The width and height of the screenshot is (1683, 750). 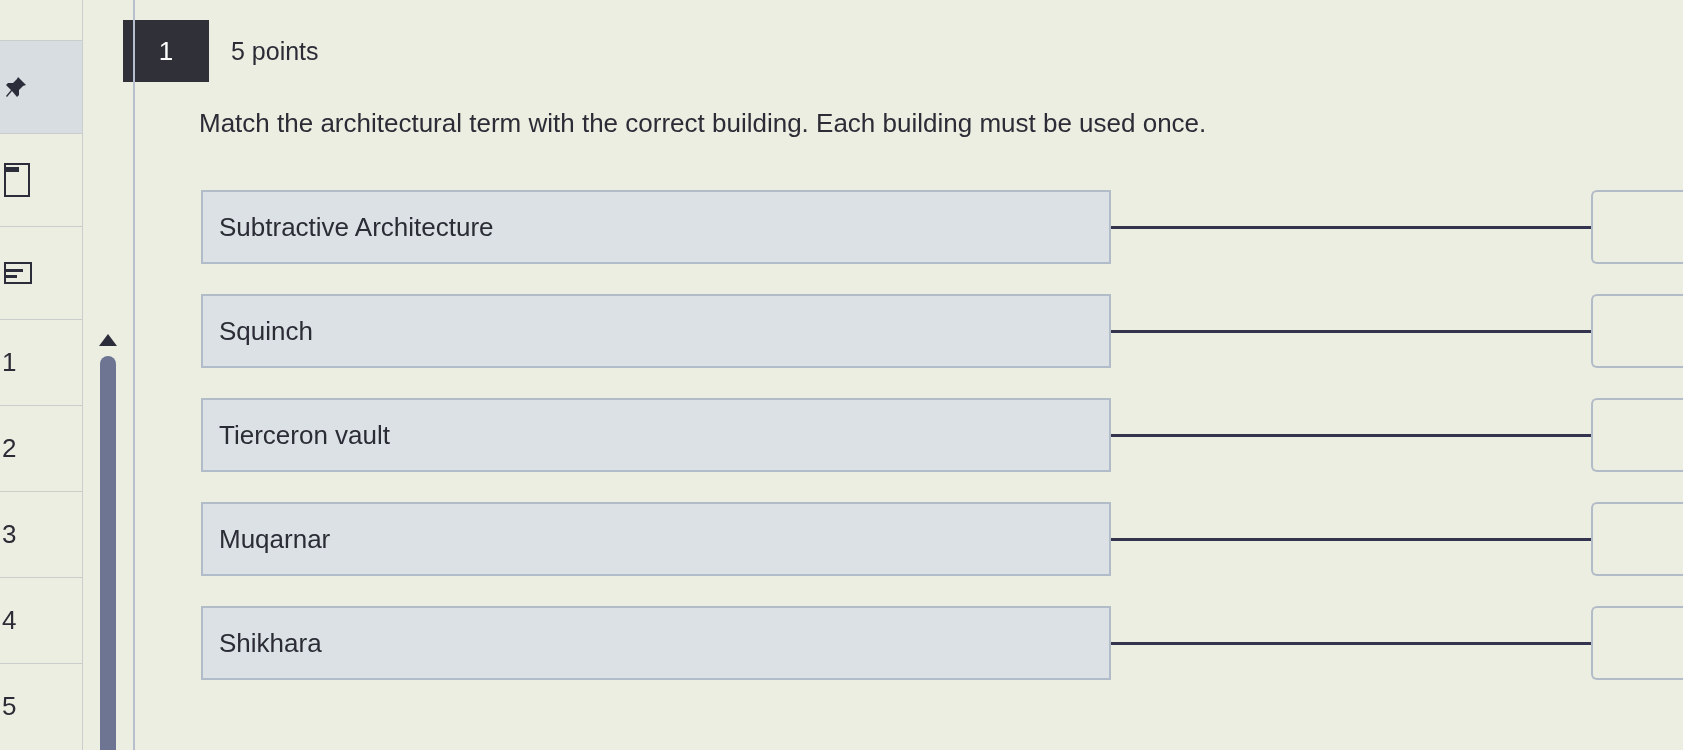 I want to click on scroll-up-icon, so click(x=108, y=340).